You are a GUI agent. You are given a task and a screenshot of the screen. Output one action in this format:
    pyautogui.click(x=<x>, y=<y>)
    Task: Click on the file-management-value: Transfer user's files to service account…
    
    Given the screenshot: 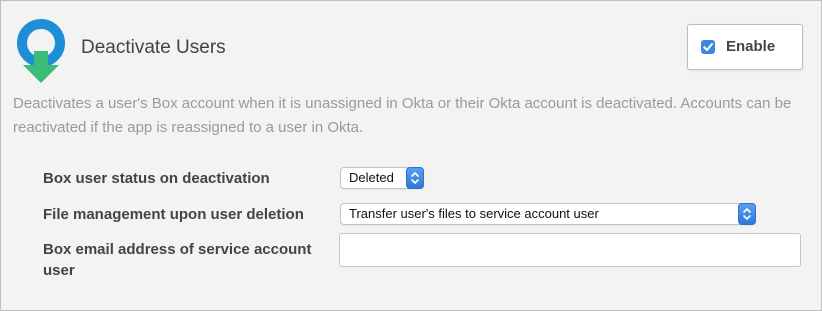 What is the action you would take?
    pyautogui.click(x=474, y=213)
    